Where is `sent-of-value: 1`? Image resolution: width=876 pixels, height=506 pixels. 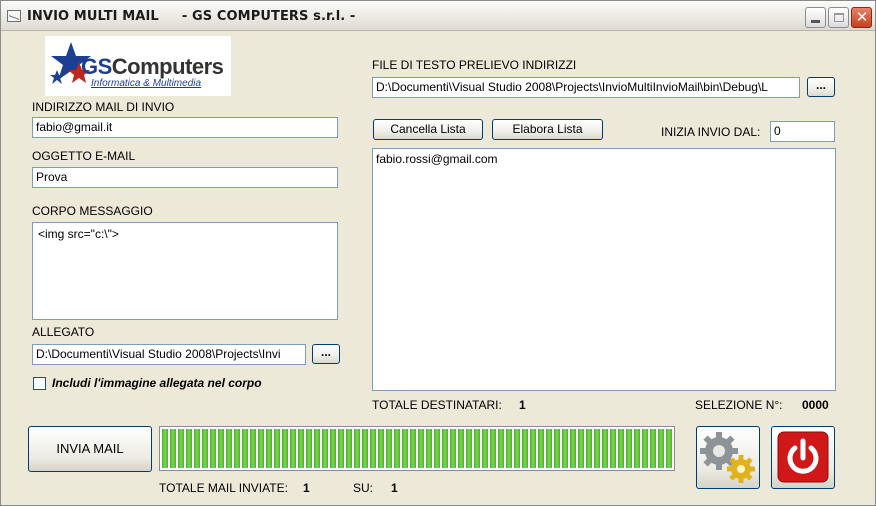
sent-of-value: 1 is located at coordinates (394, 488).